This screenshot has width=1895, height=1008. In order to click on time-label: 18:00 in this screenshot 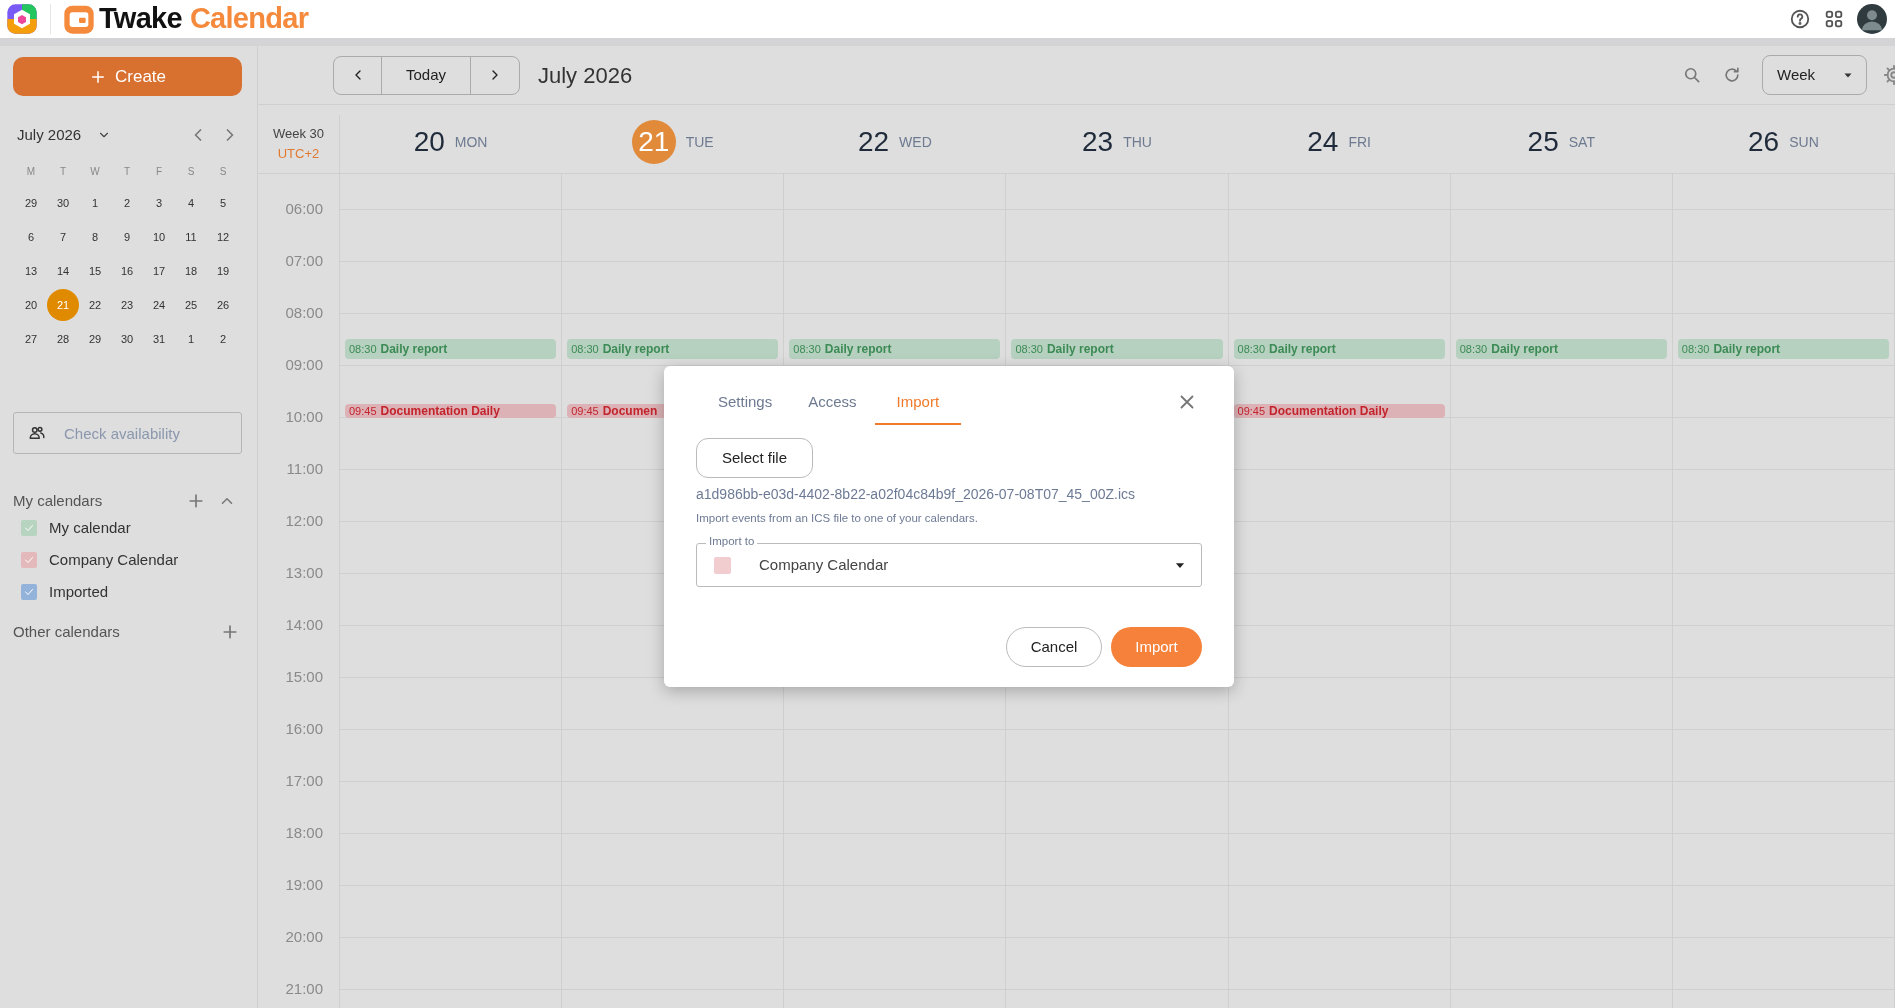, I will do `click(304, 833)`.